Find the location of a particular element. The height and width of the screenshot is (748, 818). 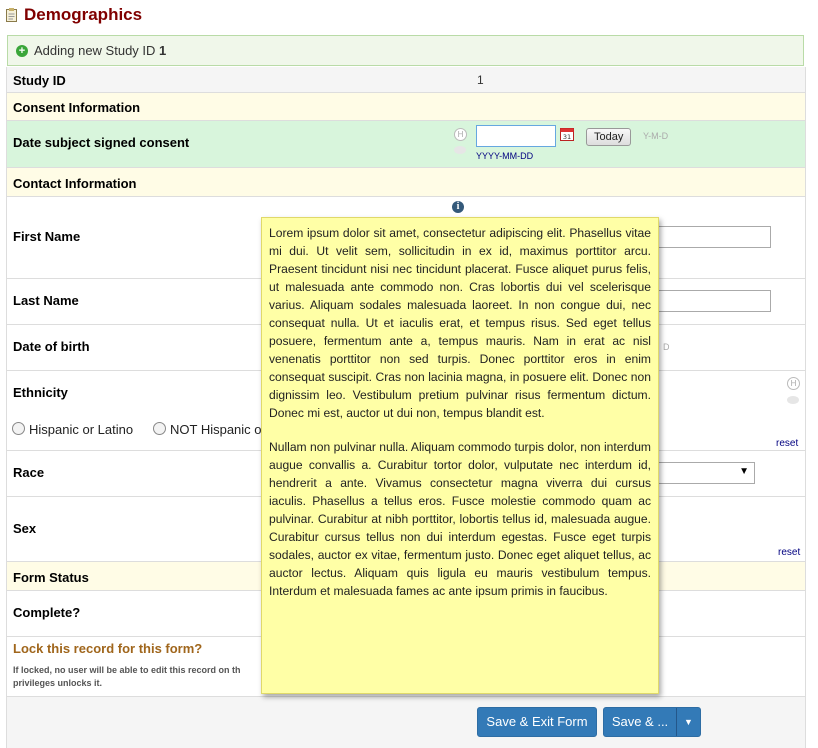

sex-reset-link: reset is located at coordinates (789, 552).